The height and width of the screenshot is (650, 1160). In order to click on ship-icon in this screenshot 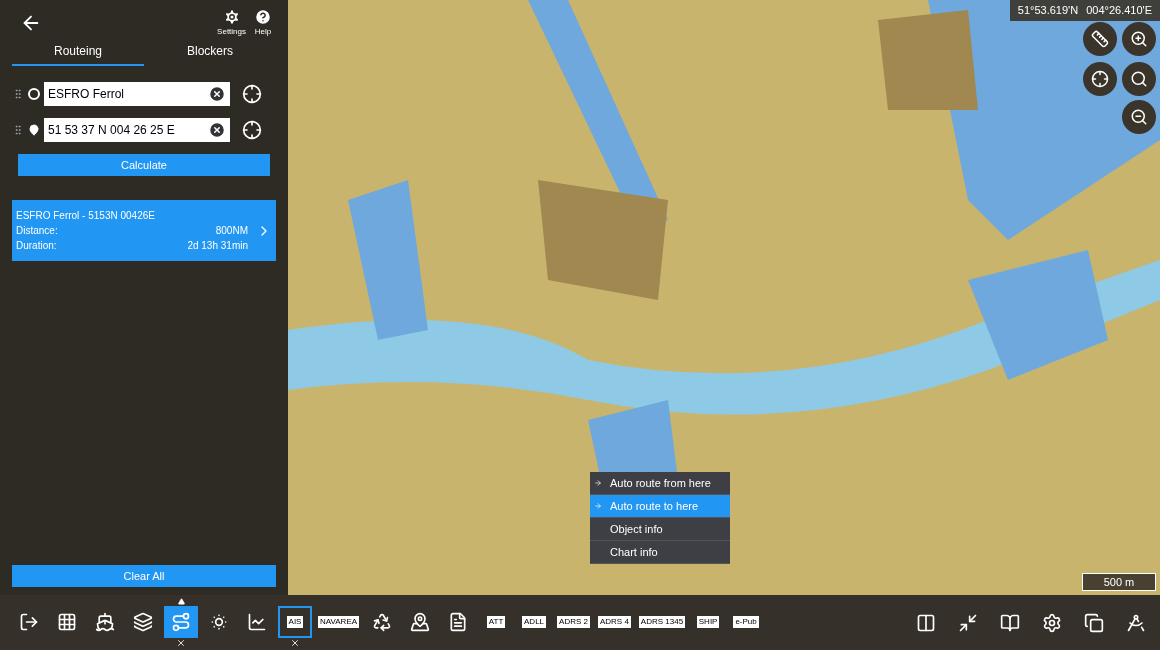, I will do `click(105, 621)`.